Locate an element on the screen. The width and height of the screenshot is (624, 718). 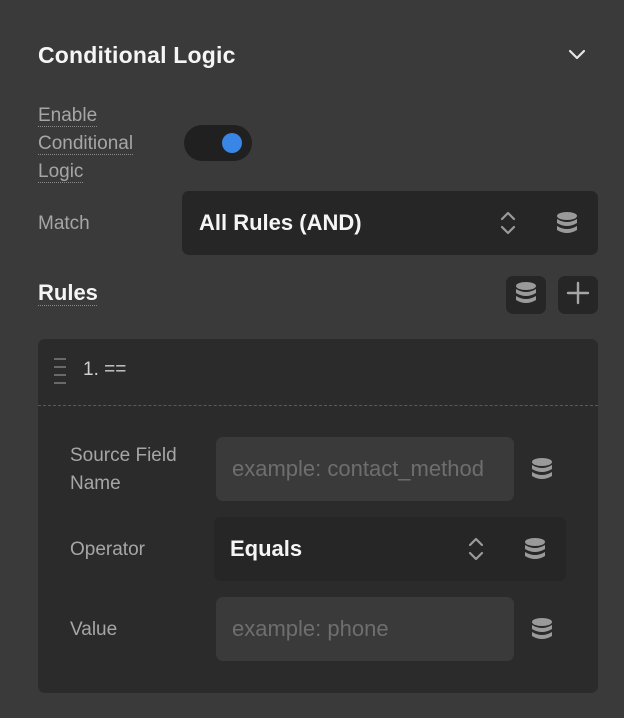
enable-conditional-logic-label: Enable Conditional Logic is located at coordinates (103, 144).